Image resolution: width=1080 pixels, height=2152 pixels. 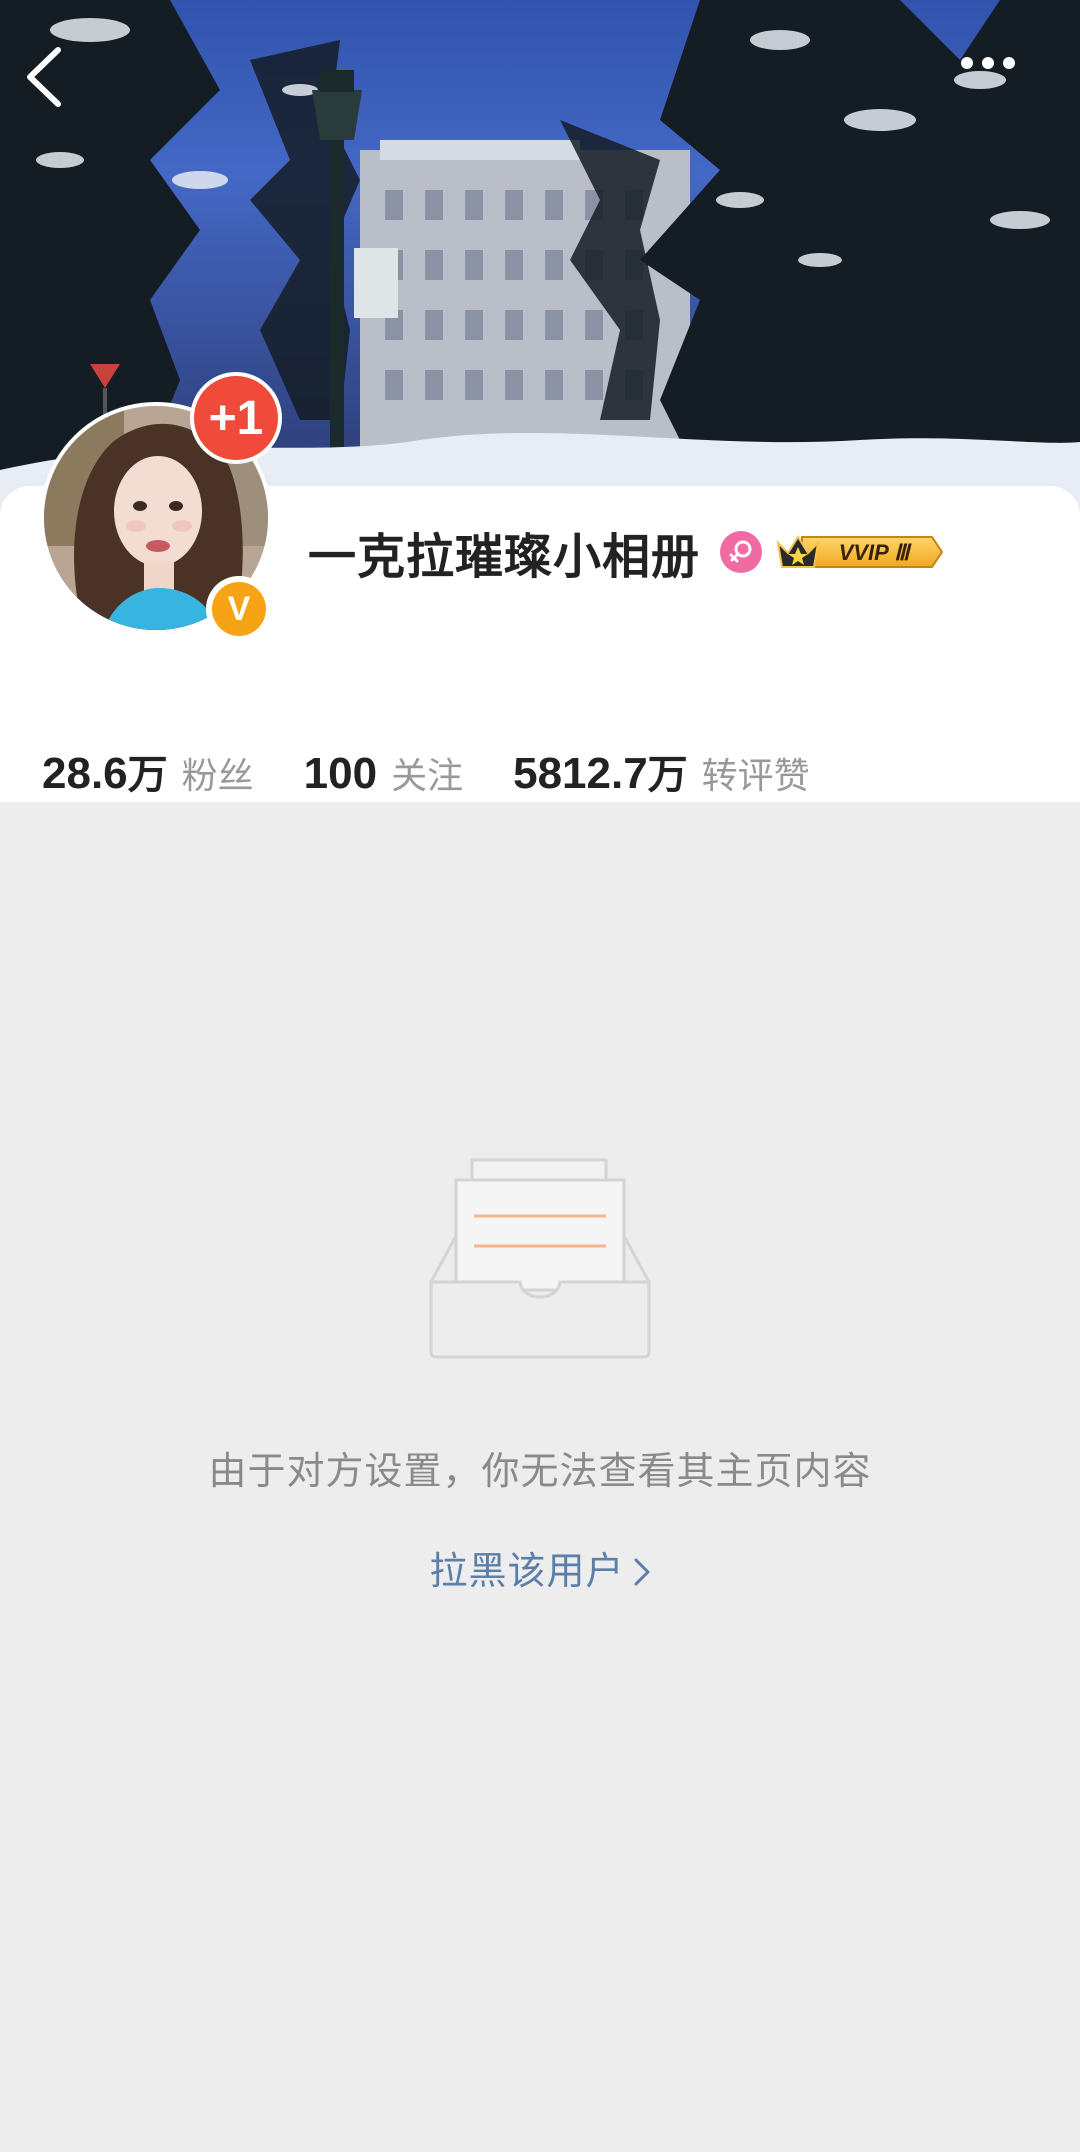 I want to click on more-options-button, so click(x=1008, y=91).